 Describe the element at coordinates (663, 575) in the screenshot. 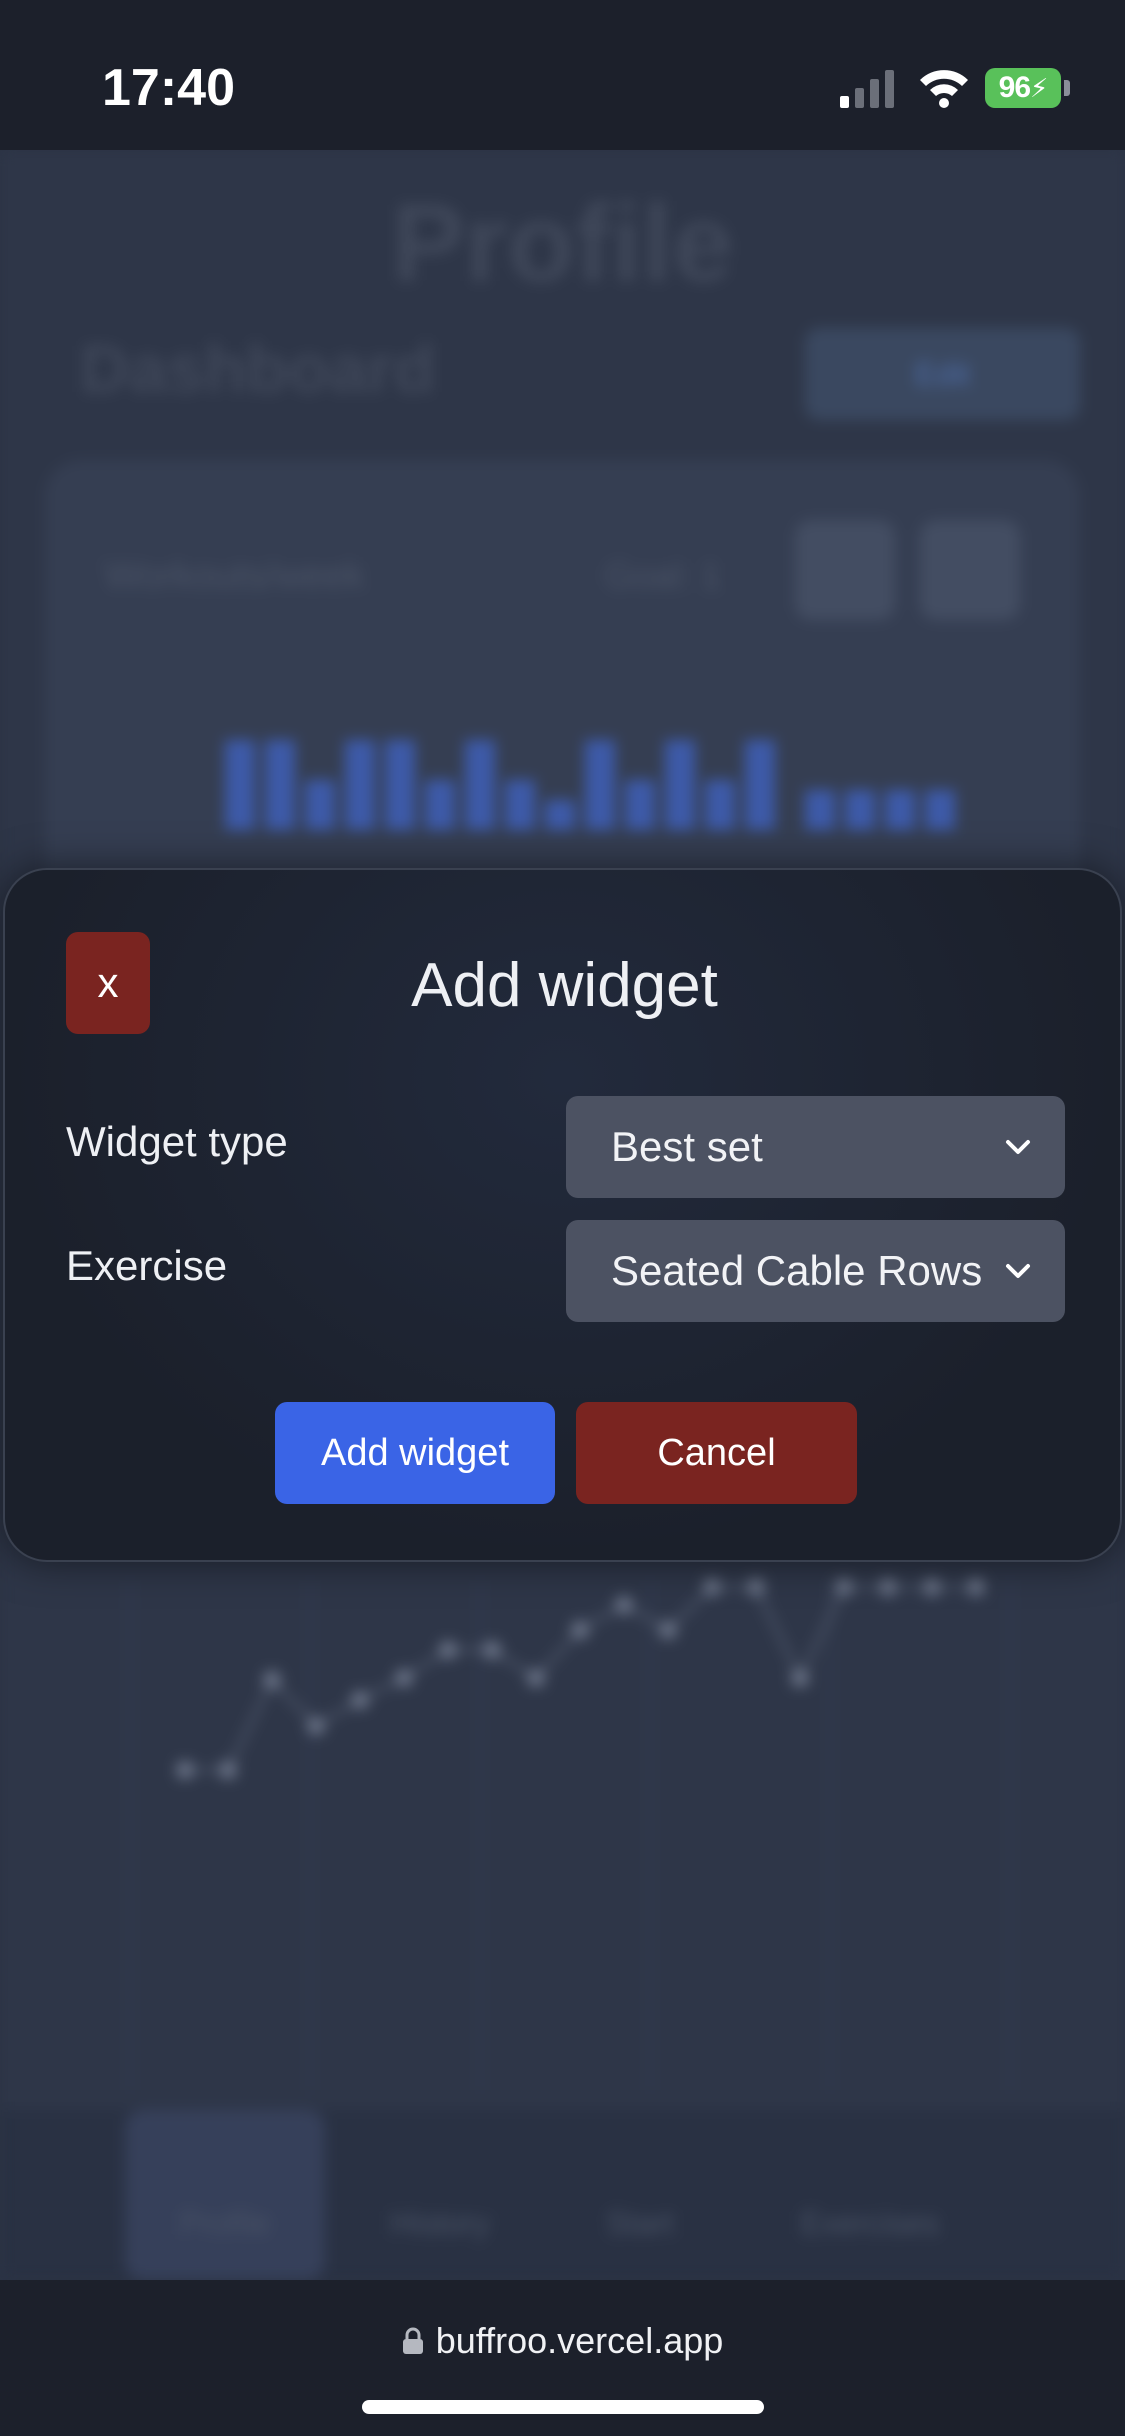

I see `goal-label: Goal: 1` at that location.